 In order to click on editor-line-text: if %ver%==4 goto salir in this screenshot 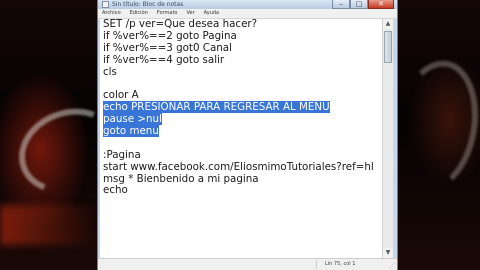, I will do `click(164, 59)`.